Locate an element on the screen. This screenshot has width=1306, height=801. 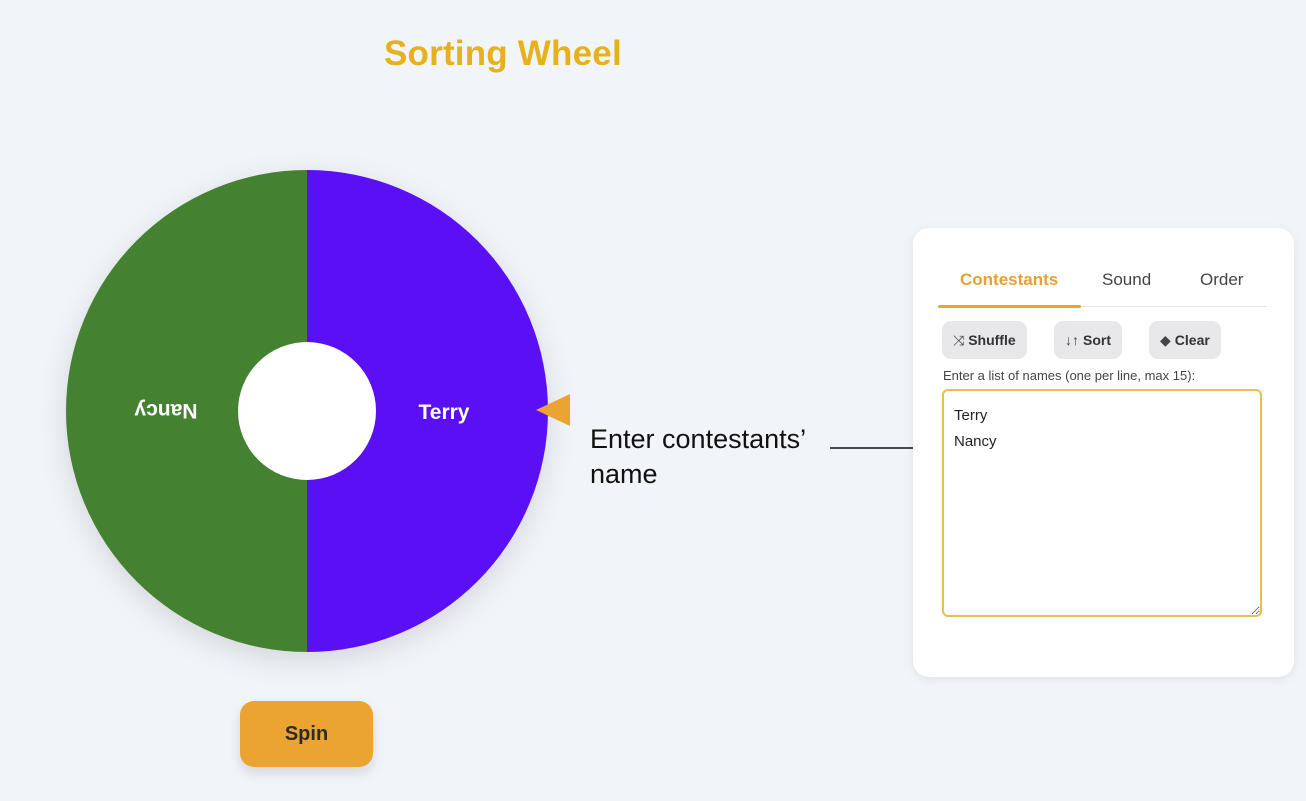
tab-sound: Sound is located at coordinates (1126, 280).